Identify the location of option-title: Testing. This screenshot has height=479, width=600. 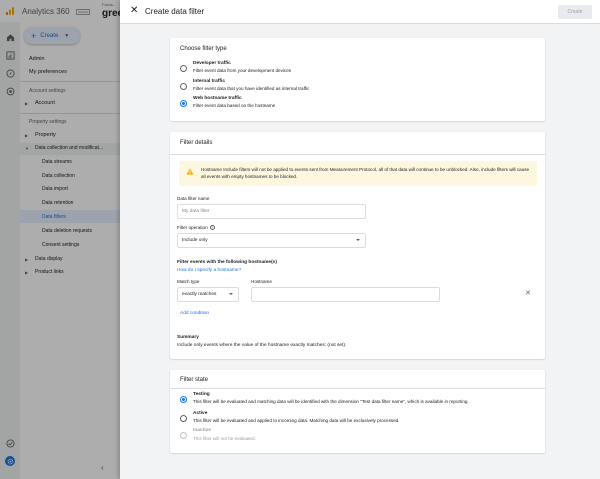
(201, 394).